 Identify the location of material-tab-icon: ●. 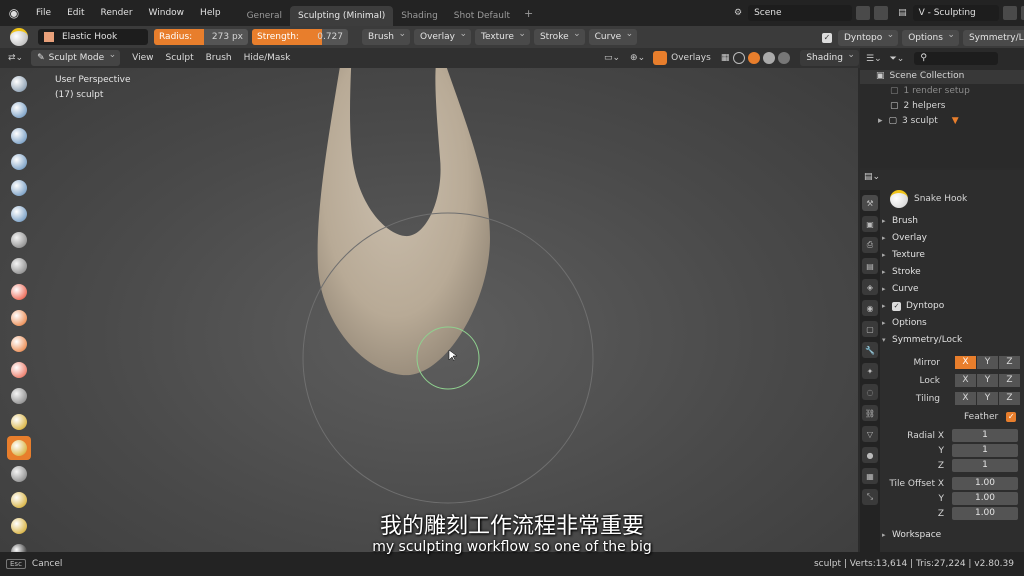
(870, 455).